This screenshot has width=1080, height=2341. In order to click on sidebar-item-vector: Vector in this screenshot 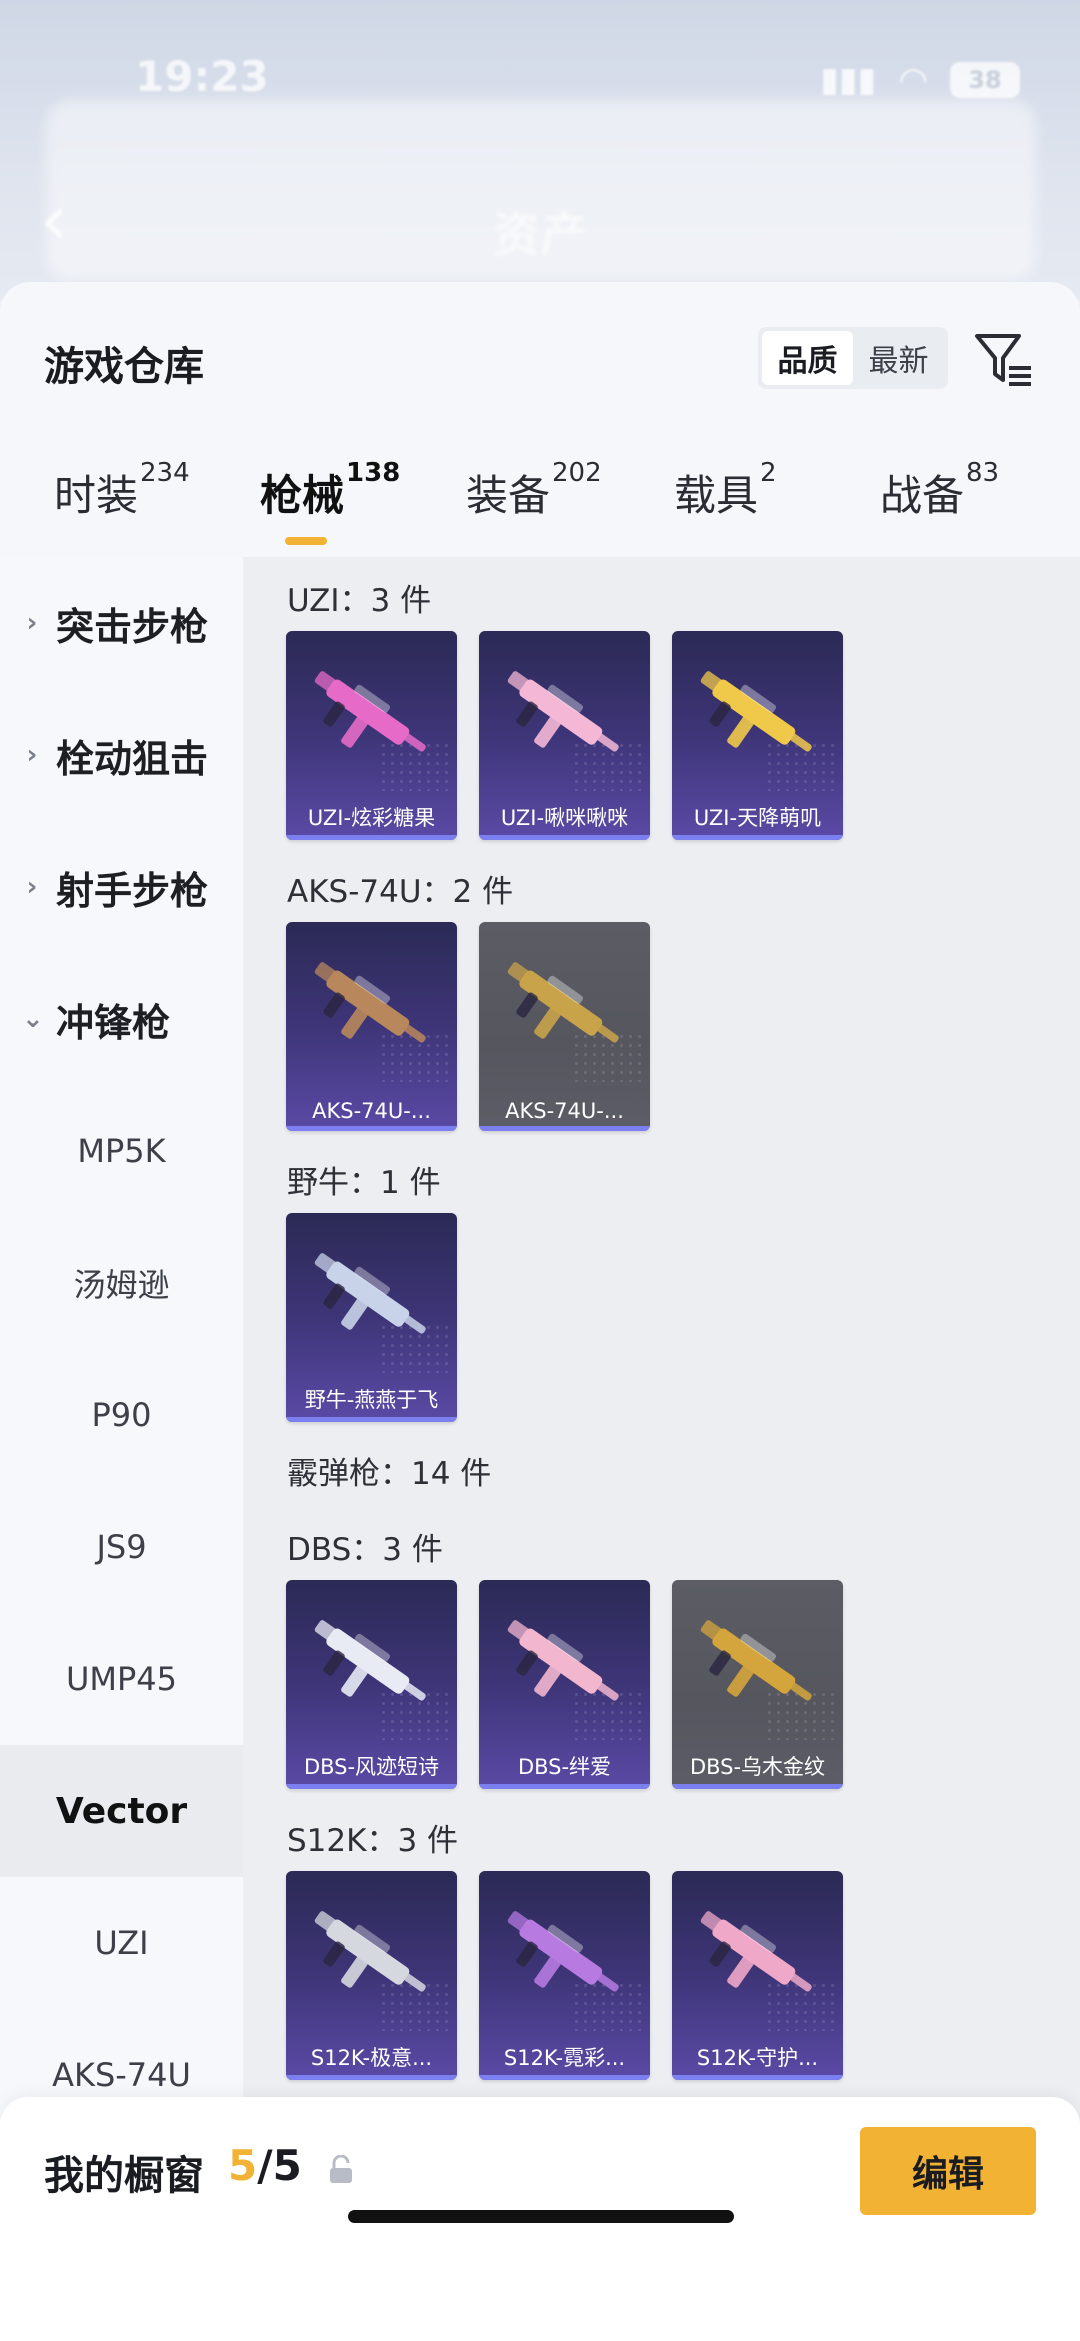, I will do `click(121, 1811)`.